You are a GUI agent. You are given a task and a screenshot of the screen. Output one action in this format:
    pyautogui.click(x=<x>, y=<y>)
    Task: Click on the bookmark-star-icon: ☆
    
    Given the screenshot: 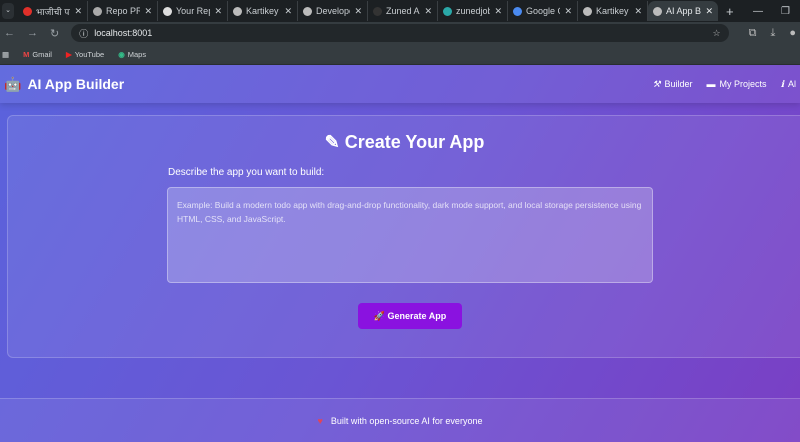 What is the action you would take?
    pyautogui.click(x=717, y=33)
    